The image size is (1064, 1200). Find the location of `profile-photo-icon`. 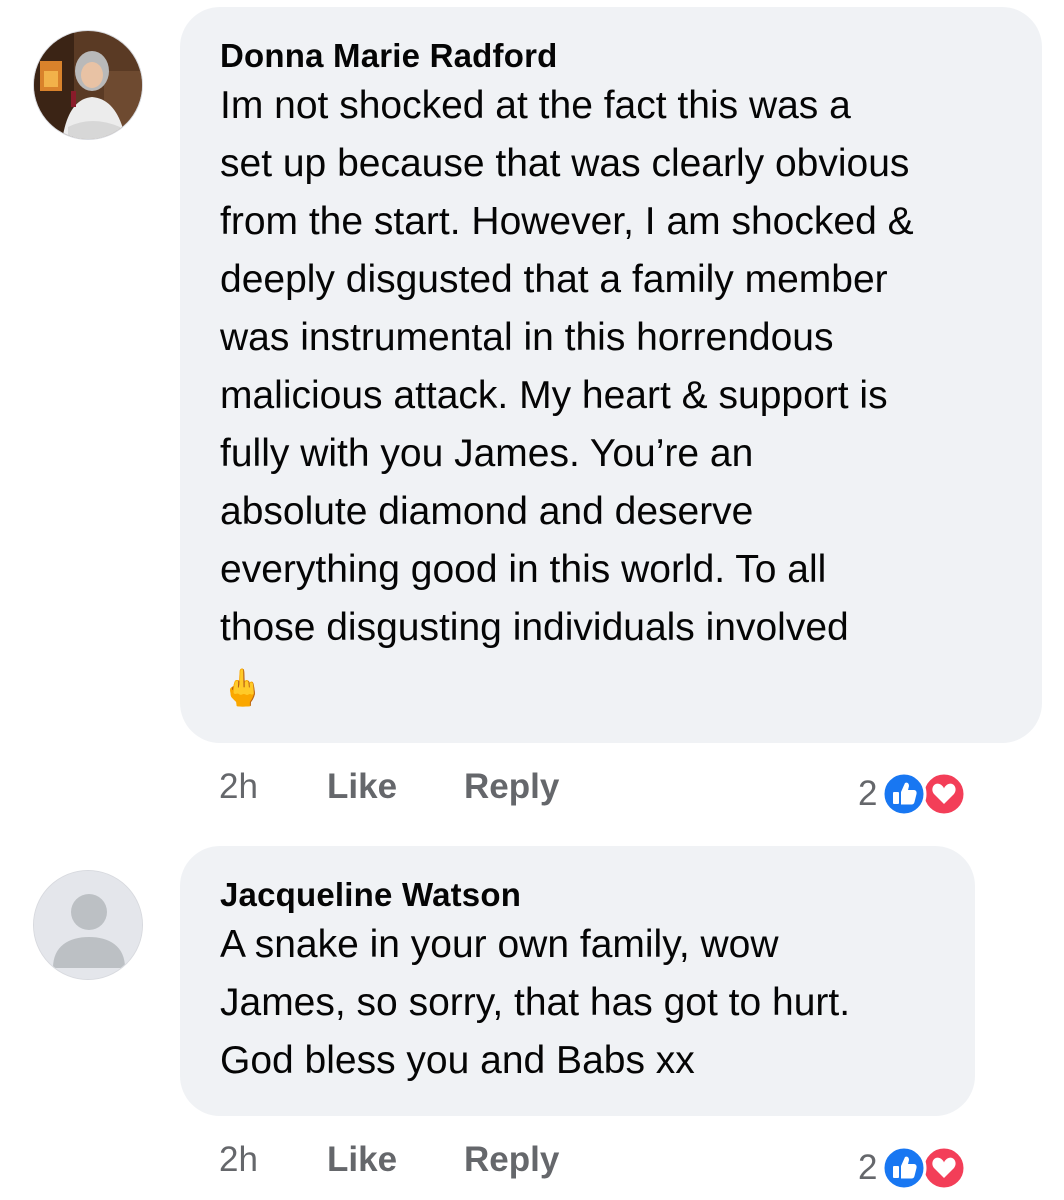

profile-photo-icon is located at coordinates (88, 85).